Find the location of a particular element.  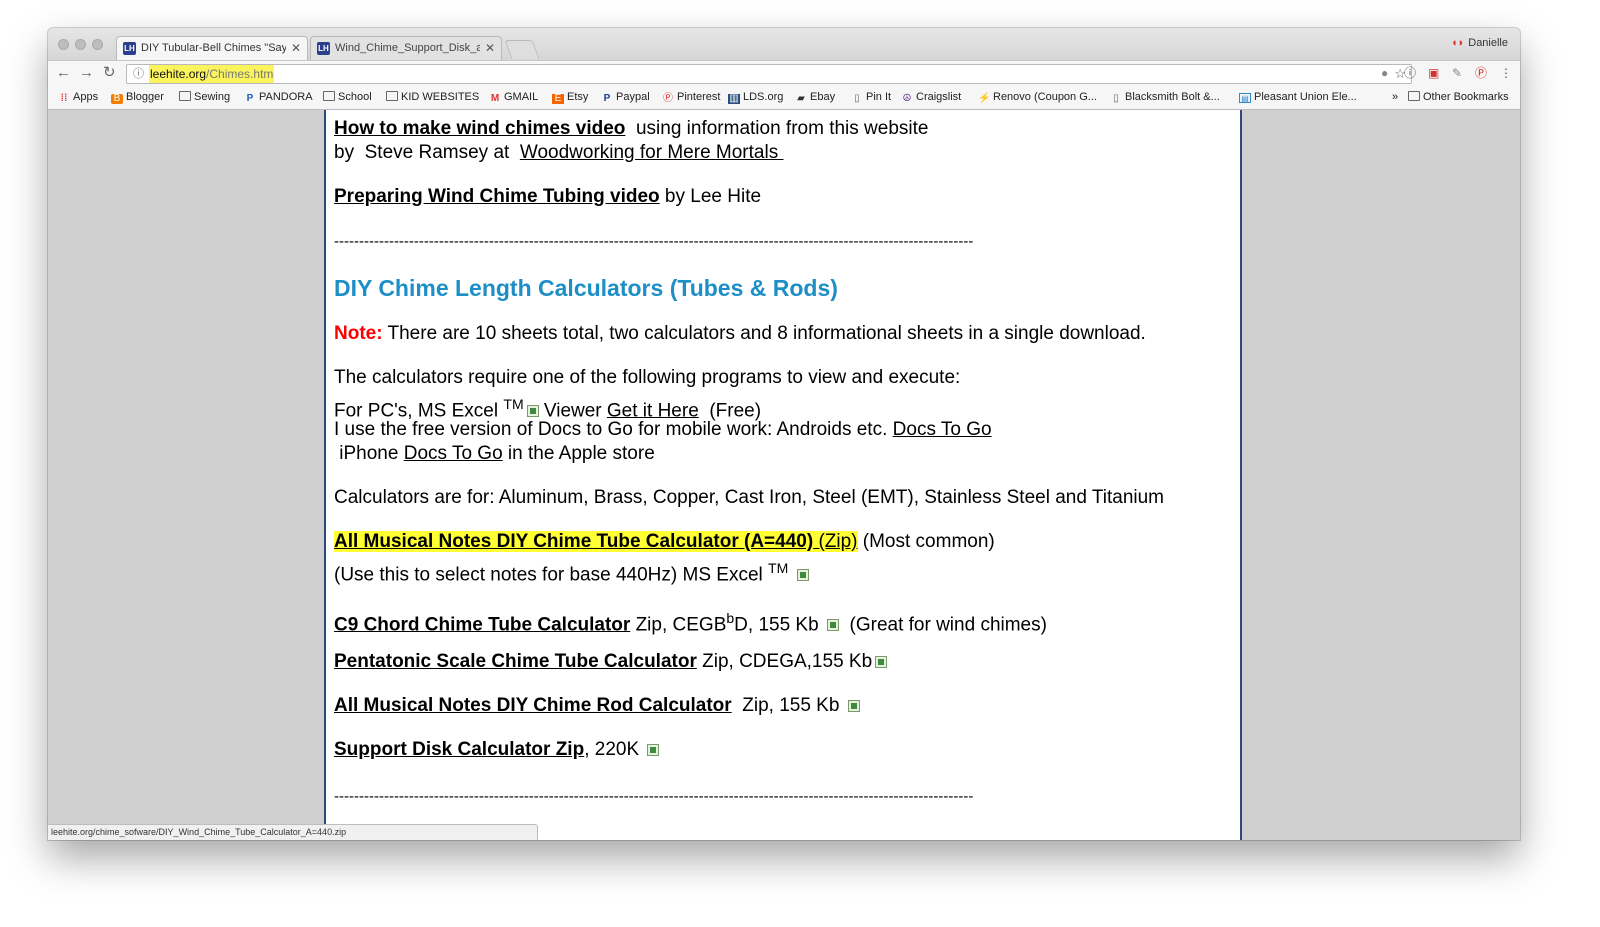

new-tab-button is located at coordinates (522, 49).